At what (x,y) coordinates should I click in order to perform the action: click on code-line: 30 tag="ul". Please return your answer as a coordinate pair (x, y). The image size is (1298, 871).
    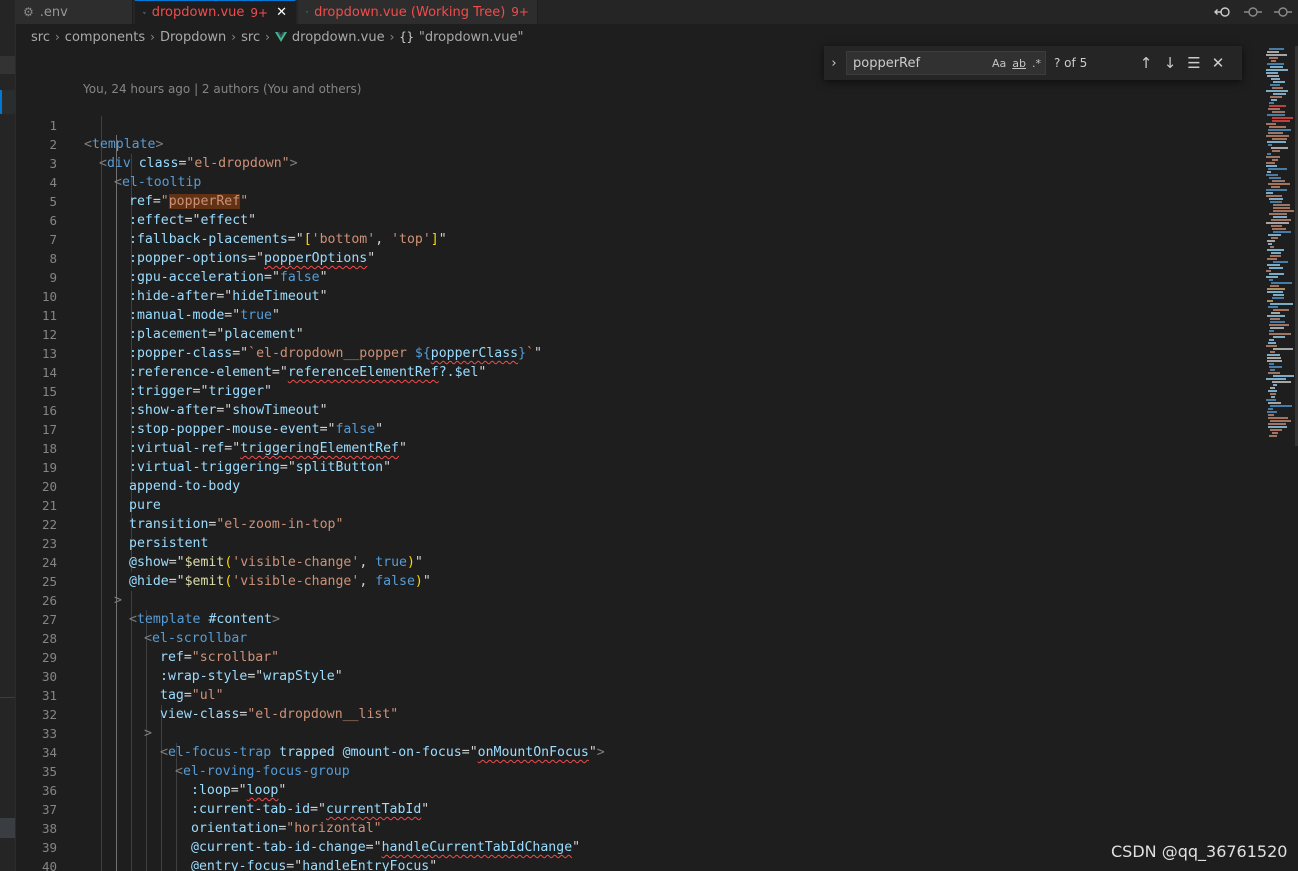
    Looking at the image, I should click on (119, 675).